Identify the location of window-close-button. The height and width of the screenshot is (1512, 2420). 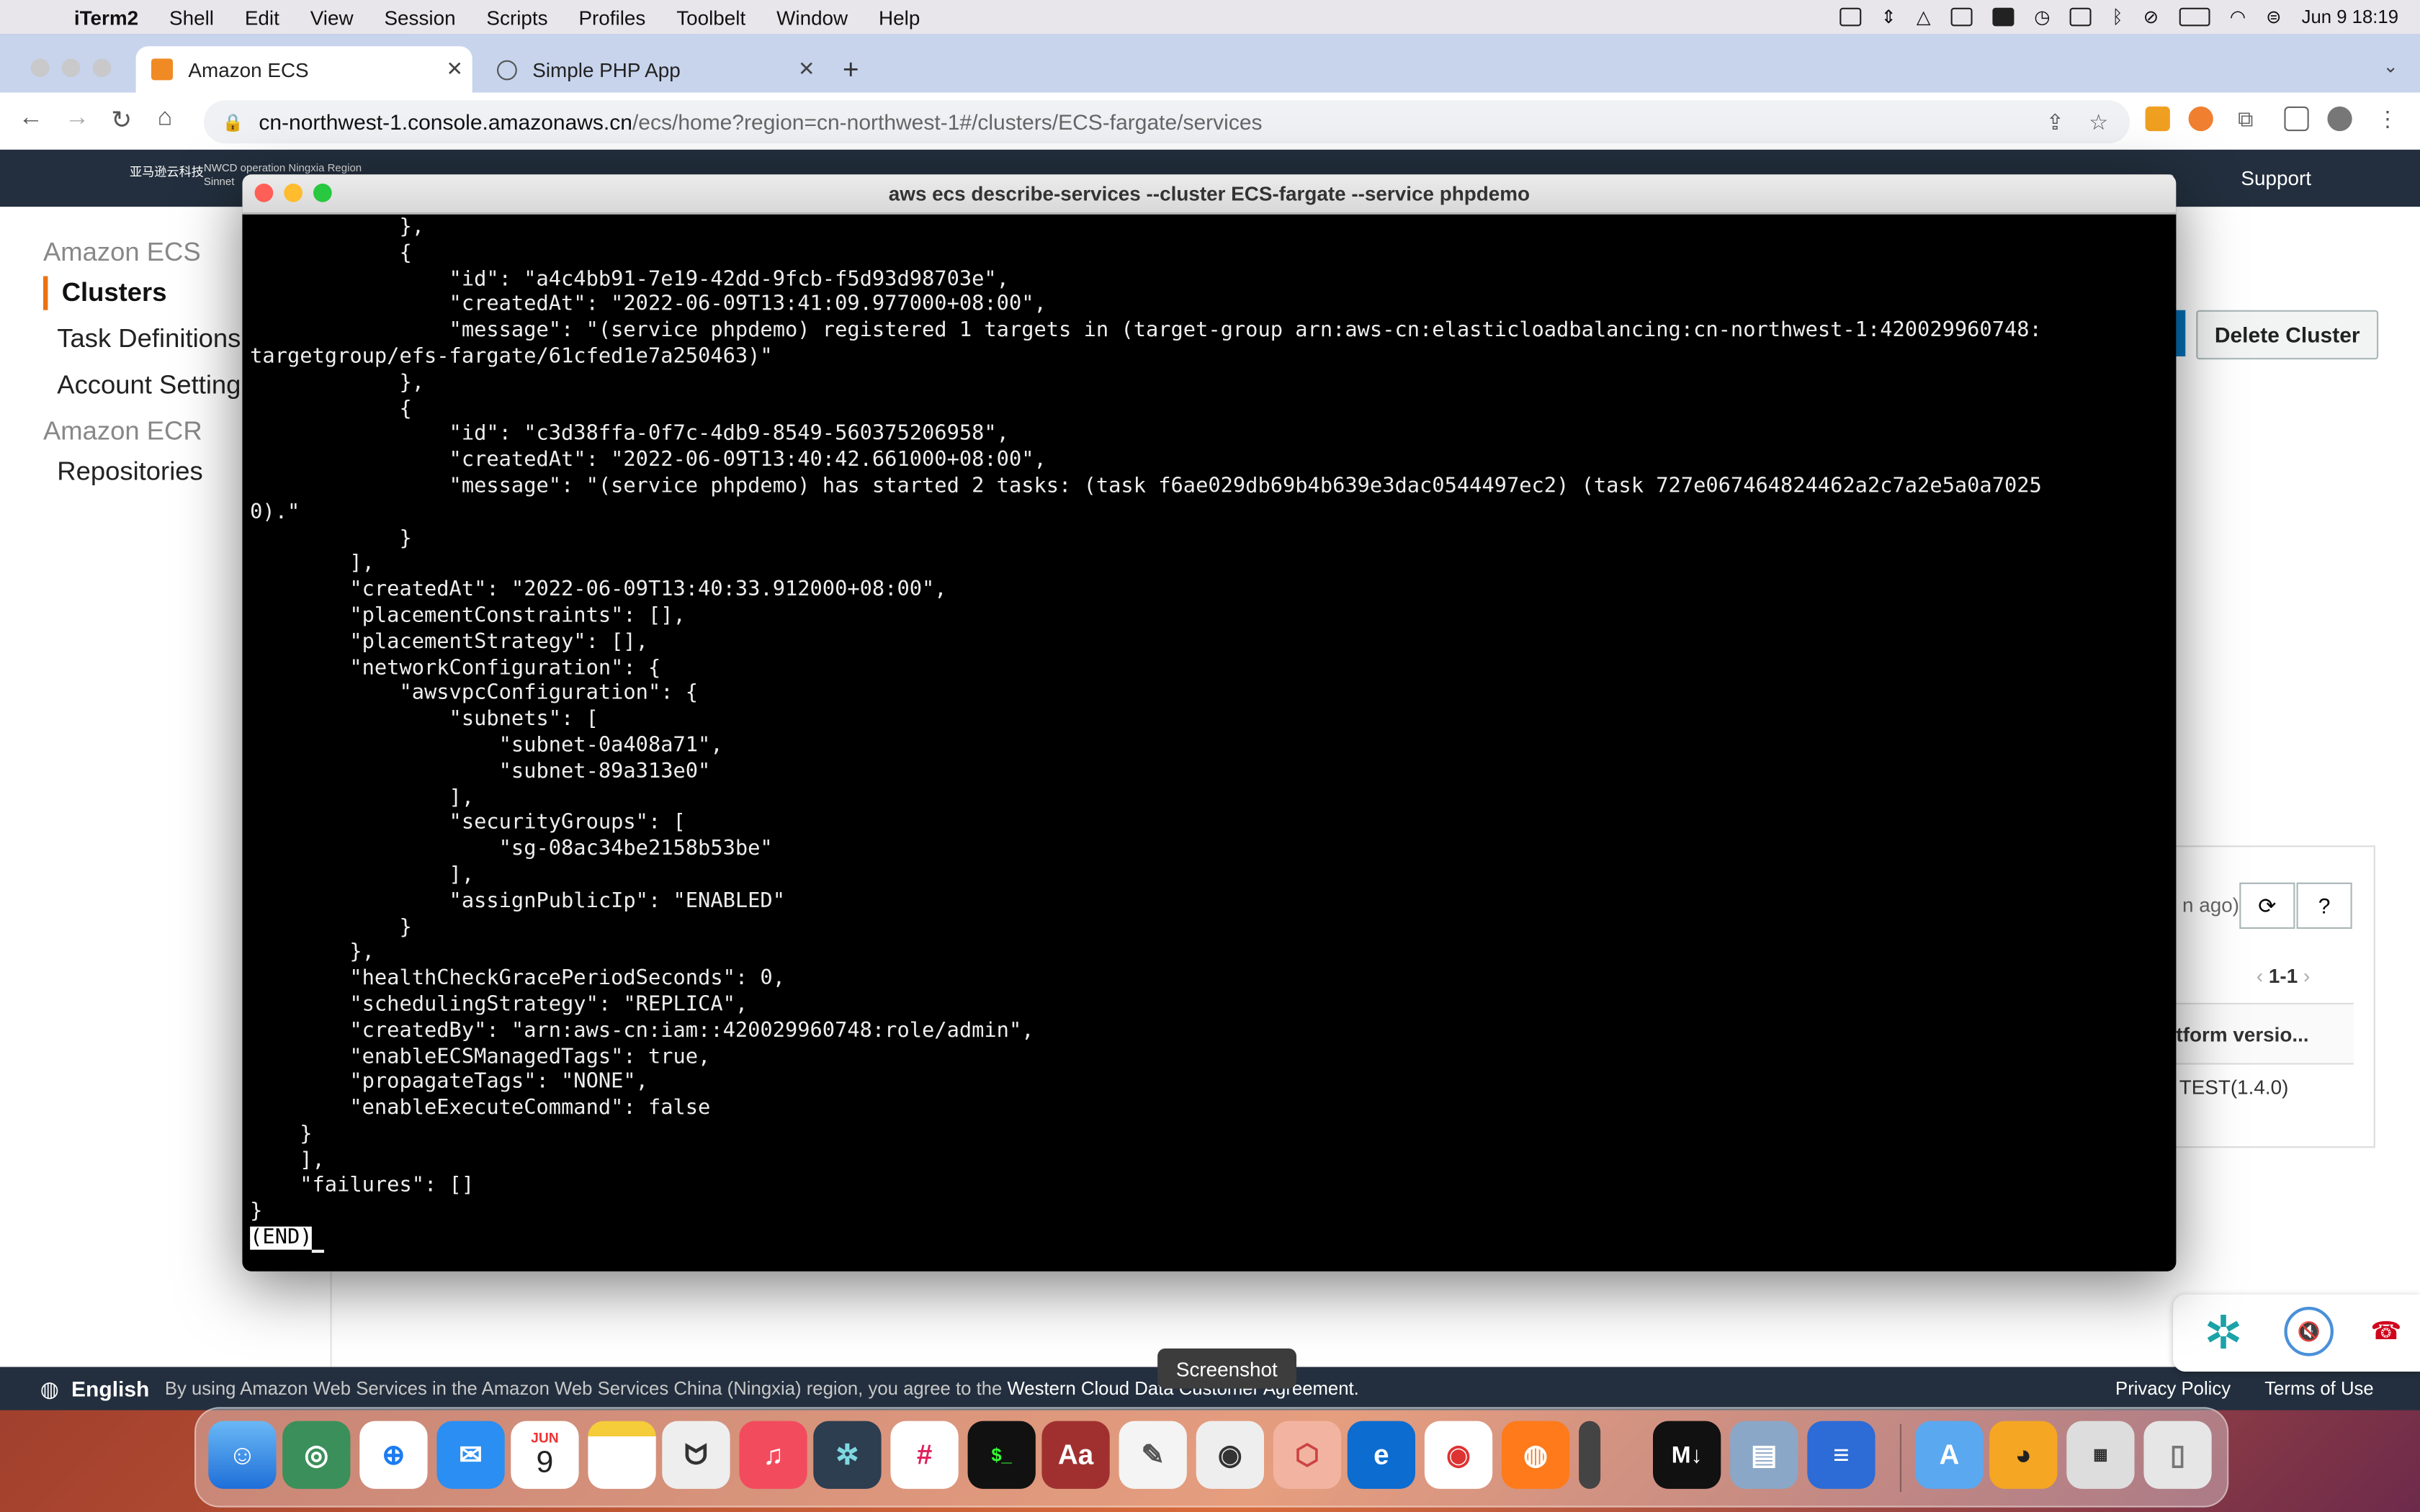
(40, 68).